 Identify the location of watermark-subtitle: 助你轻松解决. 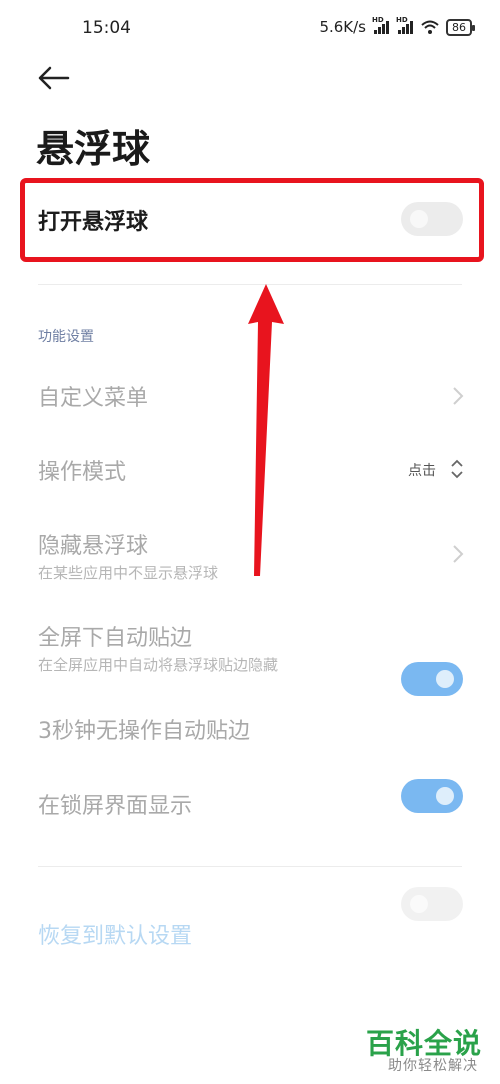
(433, 1066).